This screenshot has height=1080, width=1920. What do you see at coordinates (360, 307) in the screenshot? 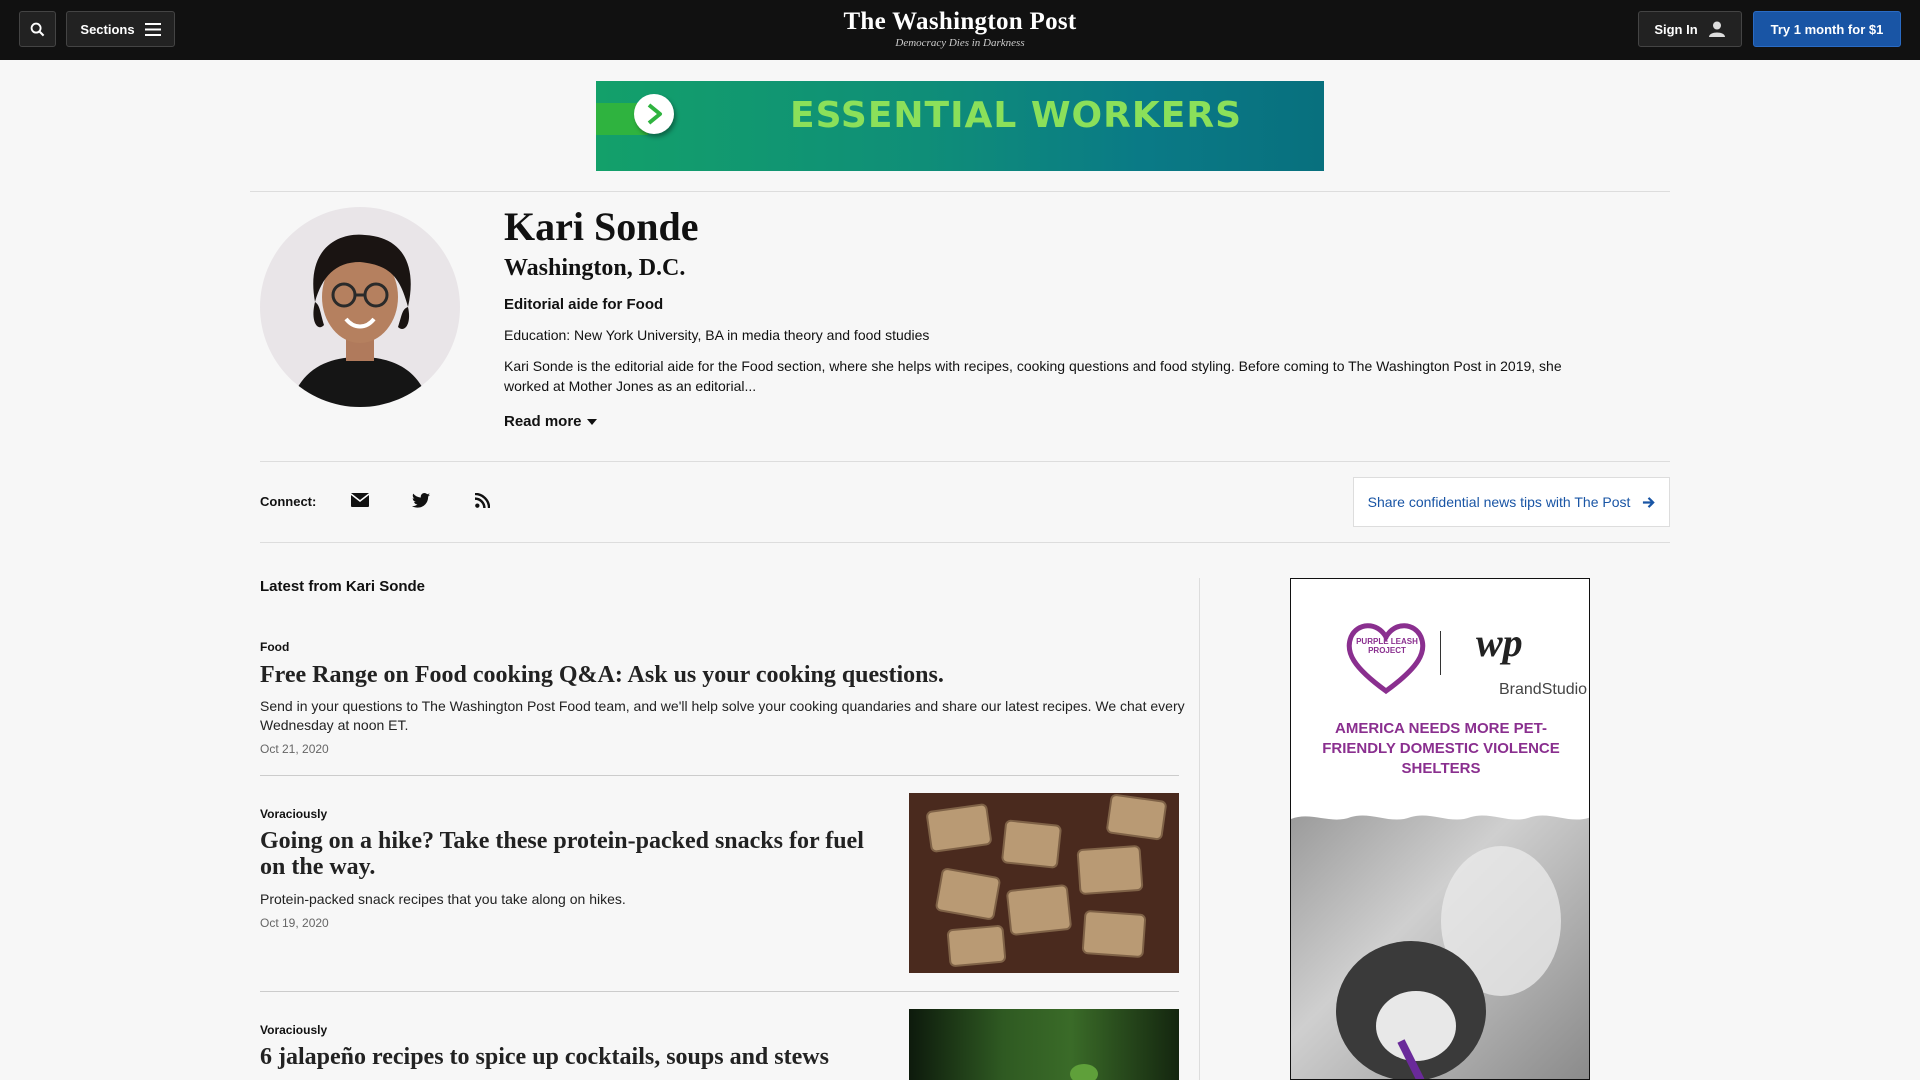
I see `author-avatar` at bounding box center [360, 307].